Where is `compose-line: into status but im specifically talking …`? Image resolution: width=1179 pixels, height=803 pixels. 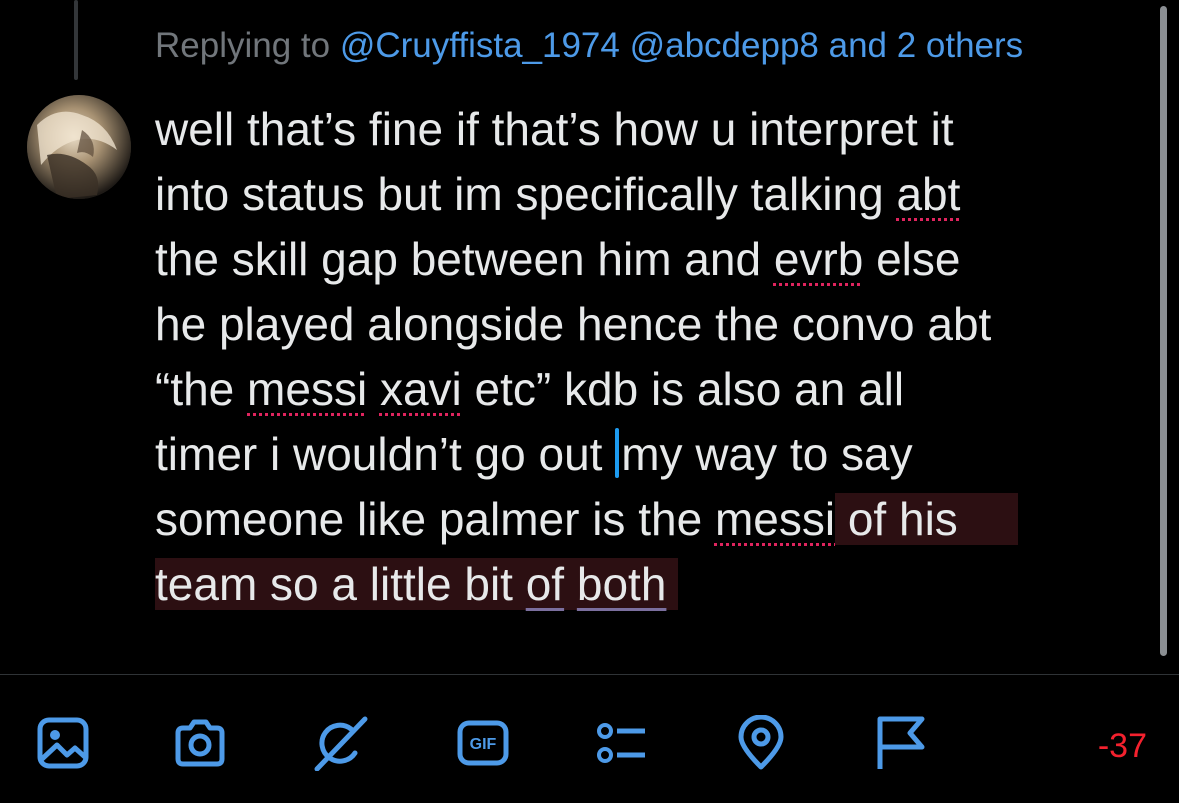 compose-line: into status but im specifically talking … is located at coordinates (558, 194).